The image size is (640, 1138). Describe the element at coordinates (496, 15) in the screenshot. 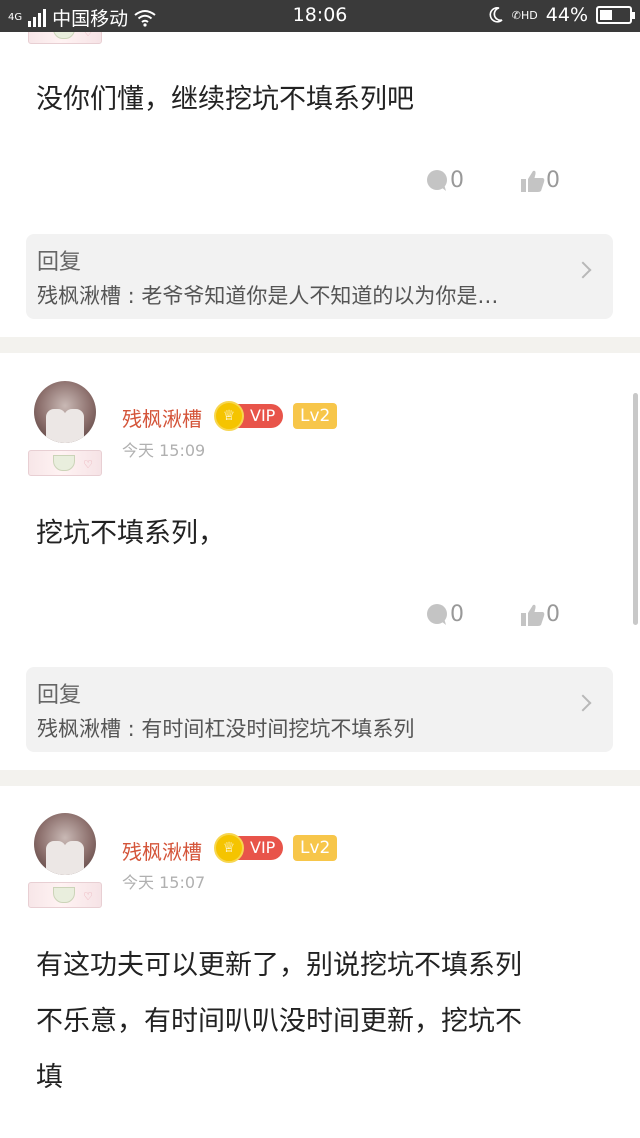

I see `moon-icon` at that location.